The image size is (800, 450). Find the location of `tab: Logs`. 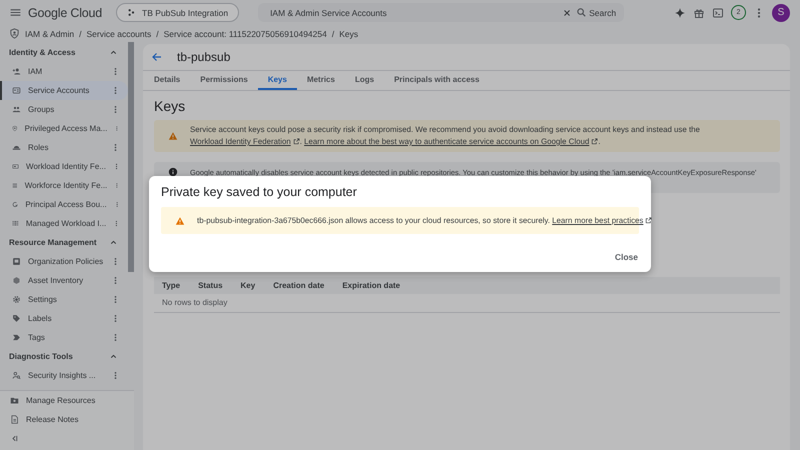

tab: Logs is located at coordinates (364, 80).